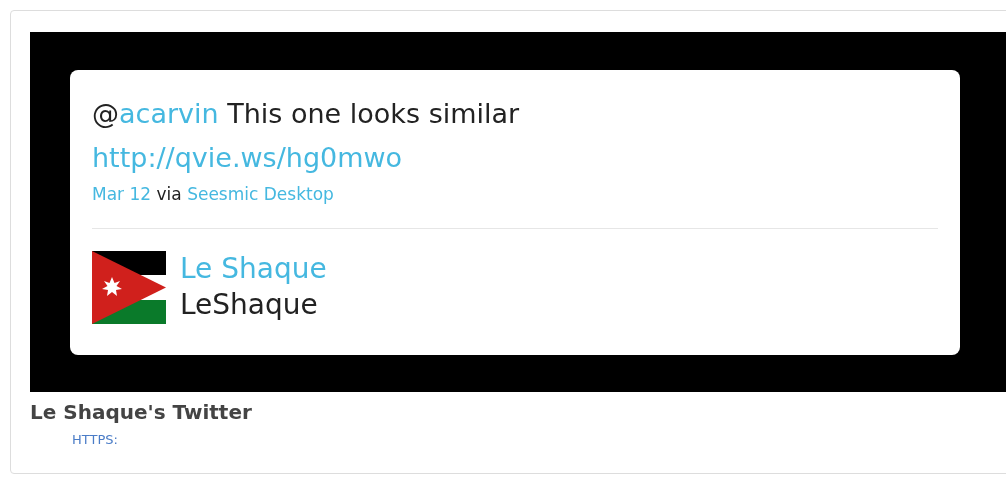 The height and width of the screenshot is (480, 1006). Describe the element at coordinates (95, 439) in the screenshot. I see `source-url-link: HTTPS:` at that location.